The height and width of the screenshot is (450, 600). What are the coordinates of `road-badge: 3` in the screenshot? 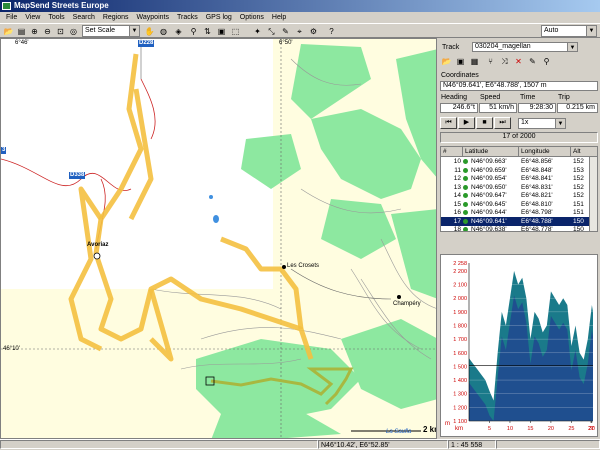 It's located at (4, 150).